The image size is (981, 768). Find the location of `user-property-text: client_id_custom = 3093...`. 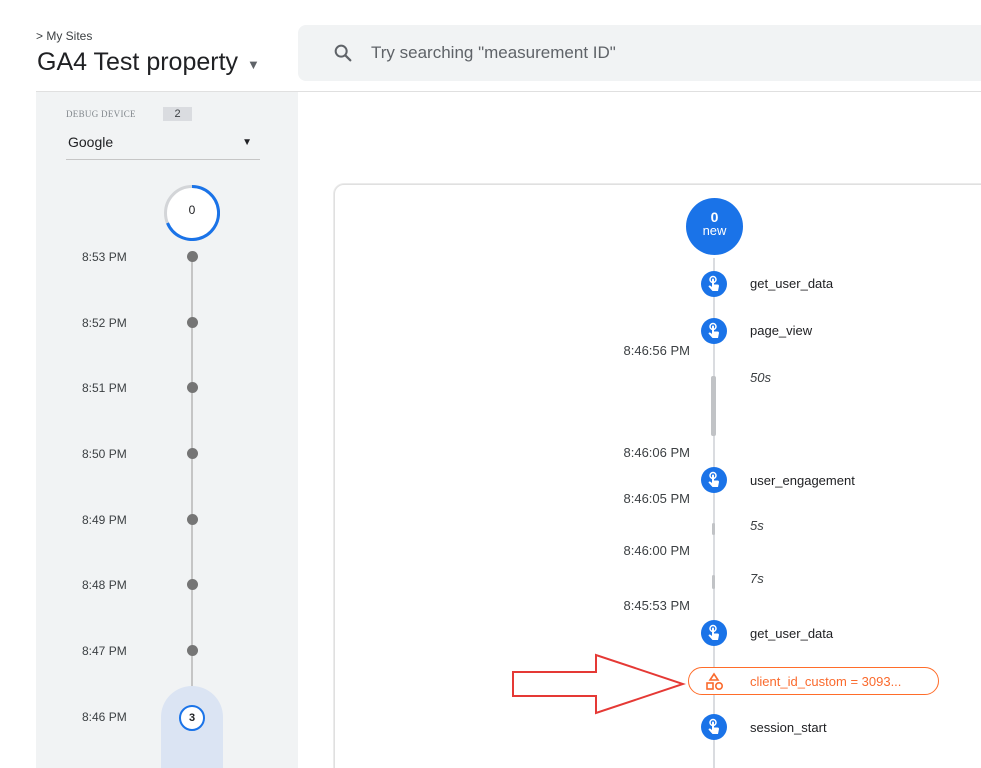

user-property-text: client_id_custom = 3093... is located at coordinates (826, 681).